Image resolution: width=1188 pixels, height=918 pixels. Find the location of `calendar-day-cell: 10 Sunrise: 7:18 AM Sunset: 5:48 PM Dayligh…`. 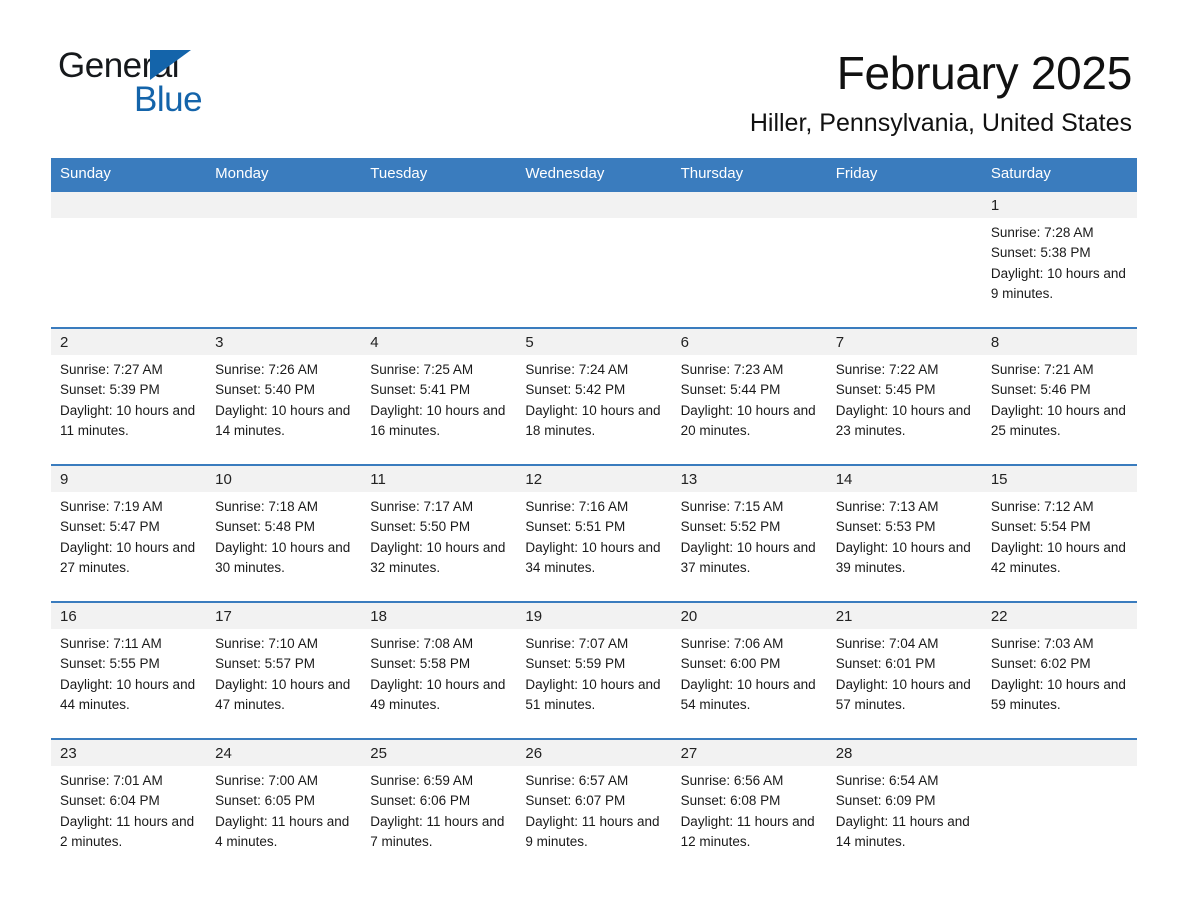

calendar-day-cell: 10 Sunrise: 7:18 AM Sunset: 5:48 PM Dayligh… is located at coordinates (284, 533).